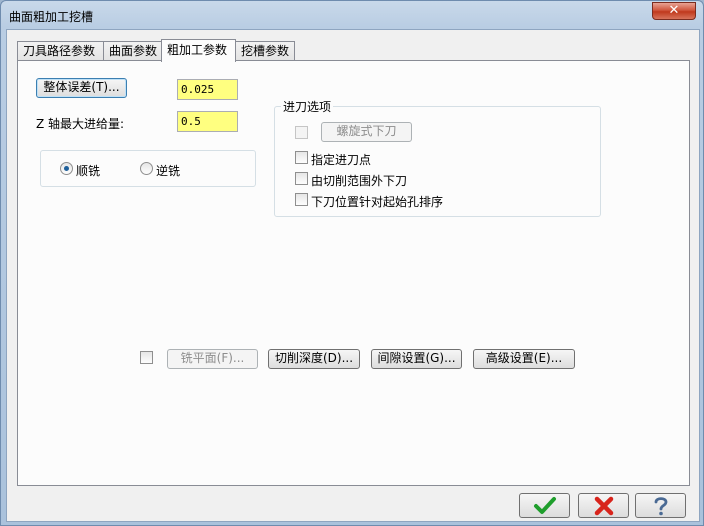 This screenshot has width=704, height=526. I want to click on entry-options-title: 进刀选项, so click(307, 106).